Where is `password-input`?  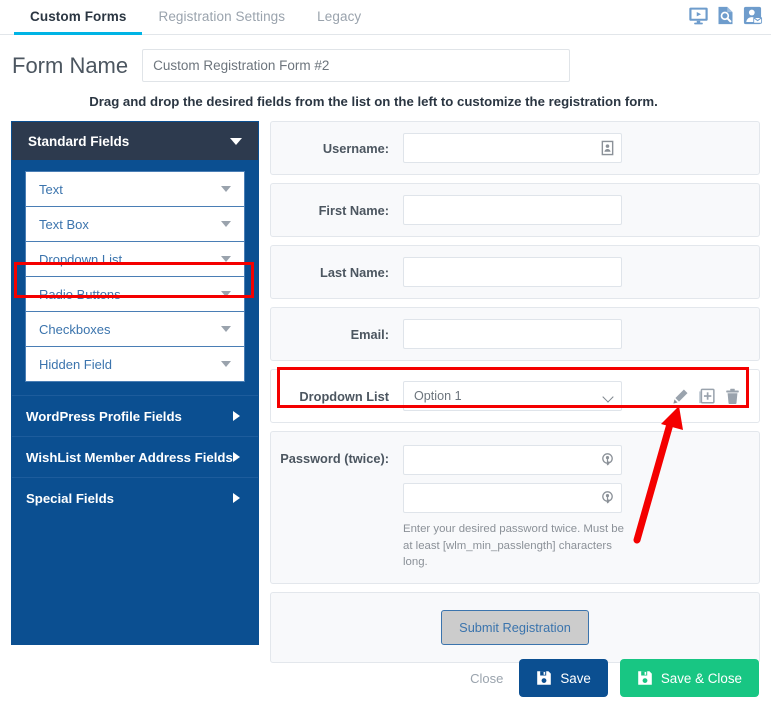 password-input is located at coordinates (512, 460).